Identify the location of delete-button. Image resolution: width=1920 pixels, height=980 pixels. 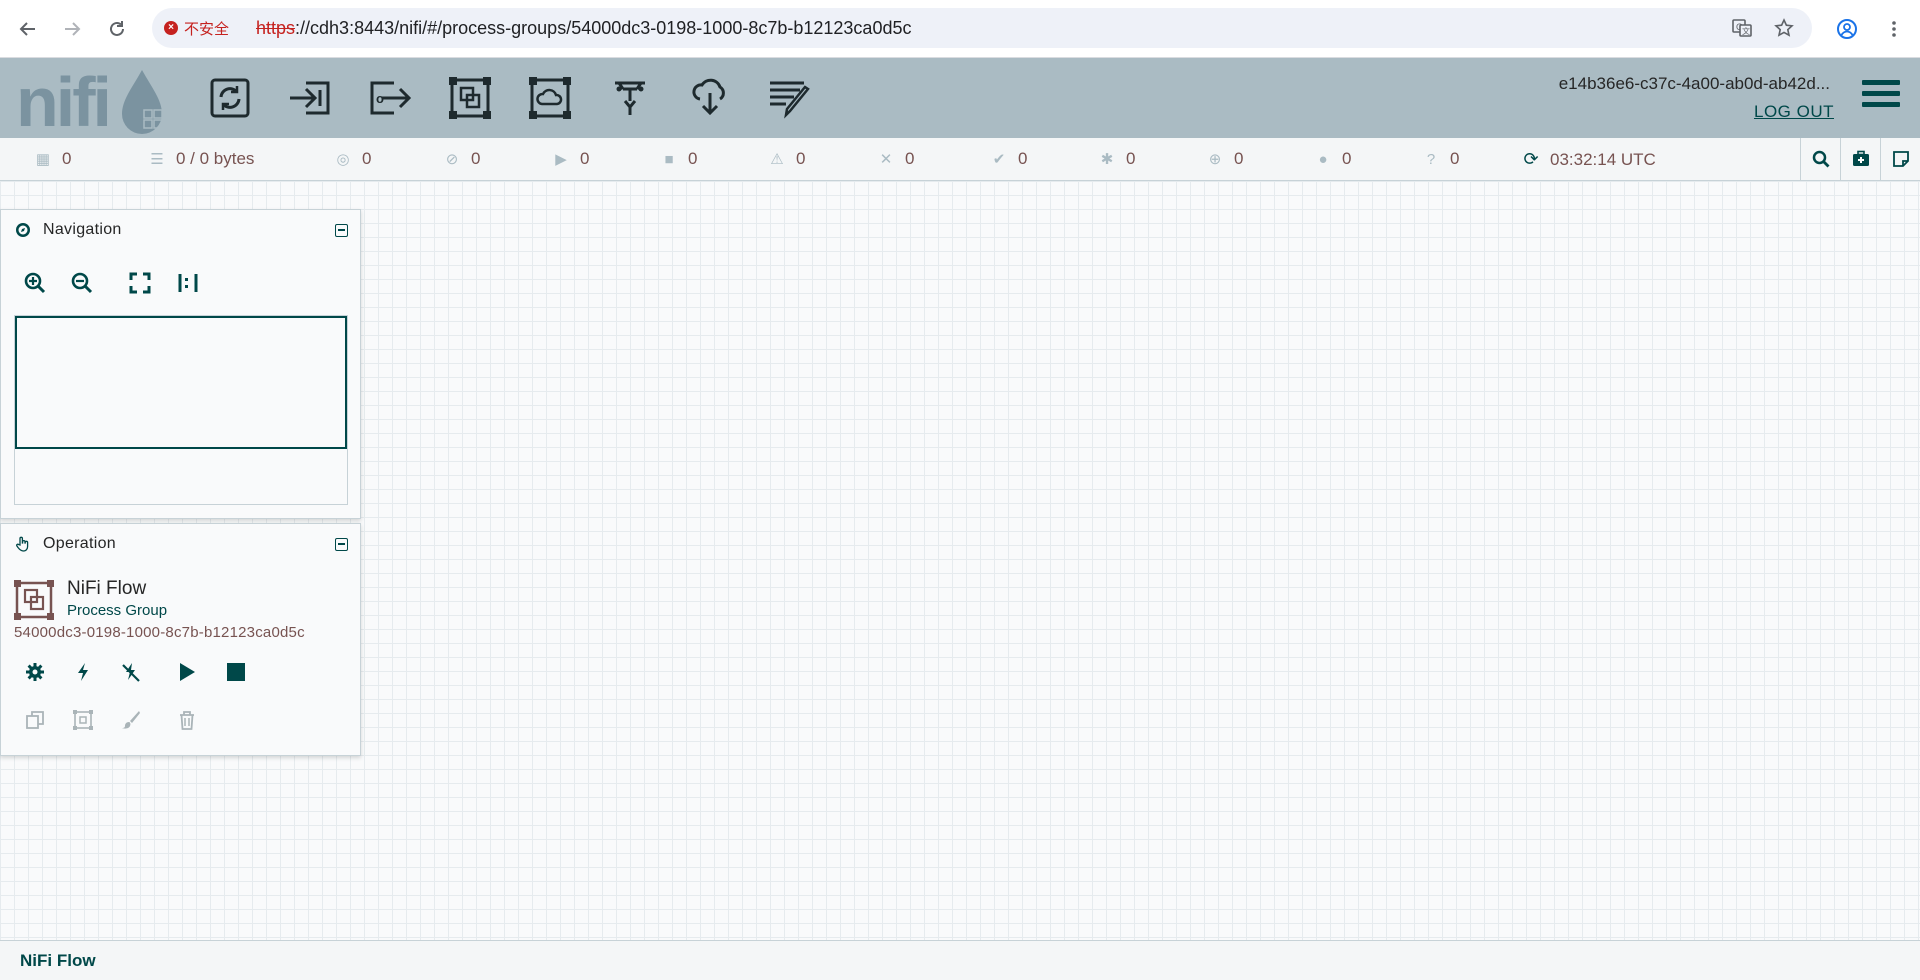
(187, 720).